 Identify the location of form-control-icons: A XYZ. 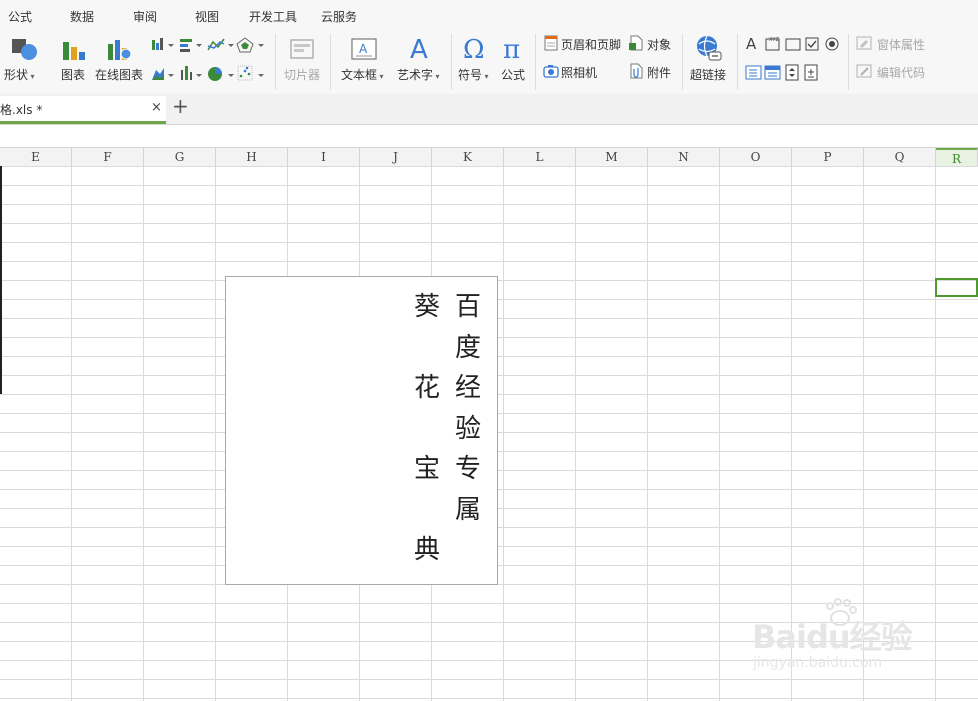
(792, 44).